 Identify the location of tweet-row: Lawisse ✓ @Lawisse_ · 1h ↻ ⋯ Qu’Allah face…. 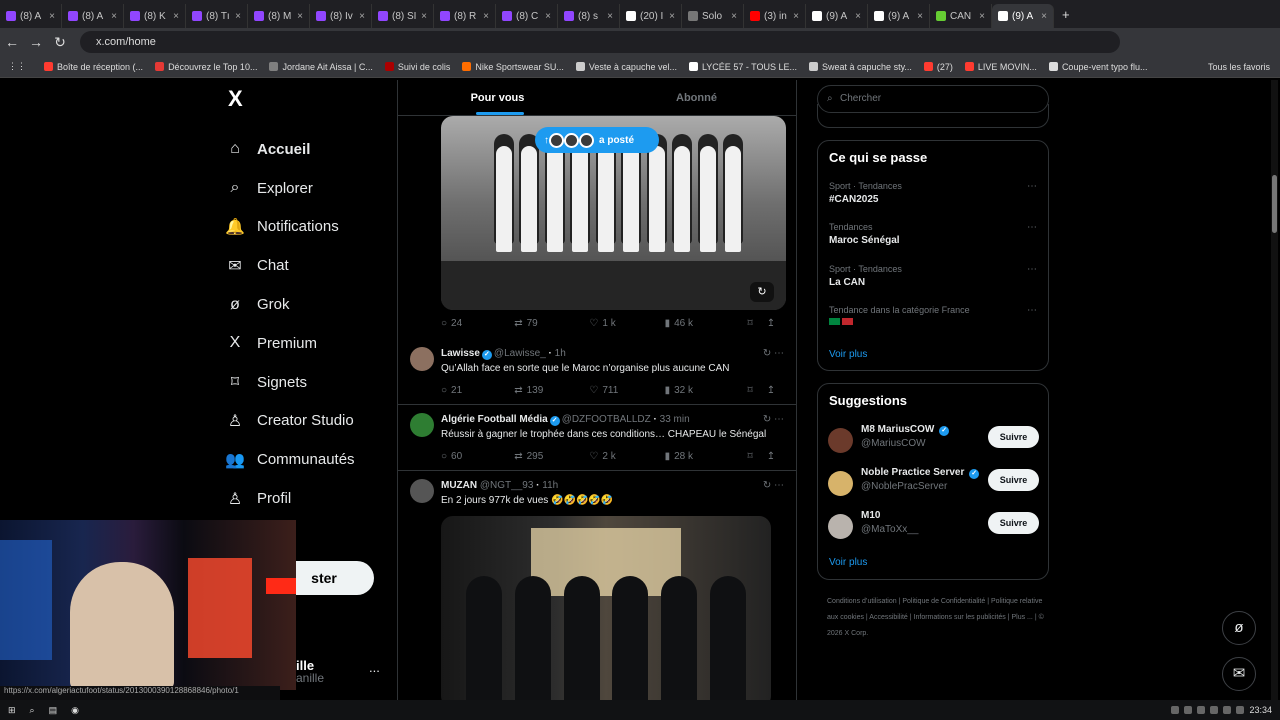
(597, 372).